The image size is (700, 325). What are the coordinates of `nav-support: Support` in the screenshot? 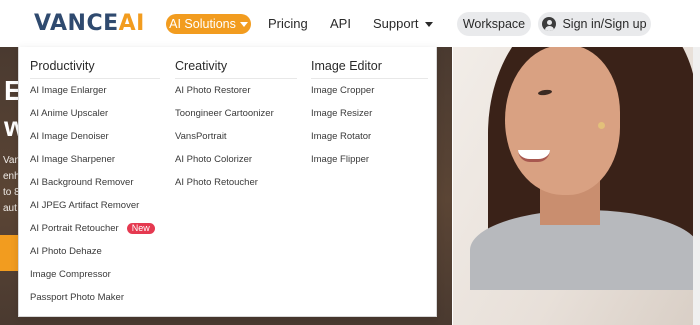 It's located at (403, 23).